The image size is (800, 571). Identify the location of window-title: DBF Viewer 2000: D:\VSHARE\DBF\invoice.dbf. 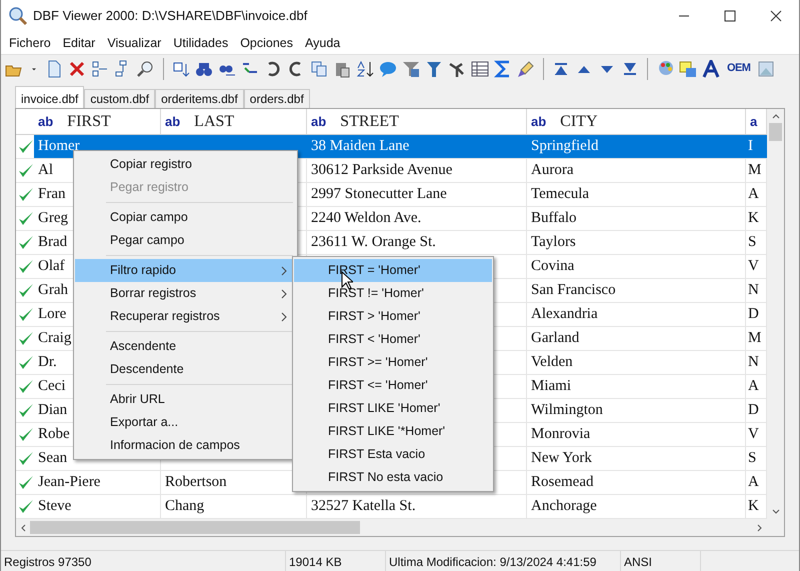
(170, 16).